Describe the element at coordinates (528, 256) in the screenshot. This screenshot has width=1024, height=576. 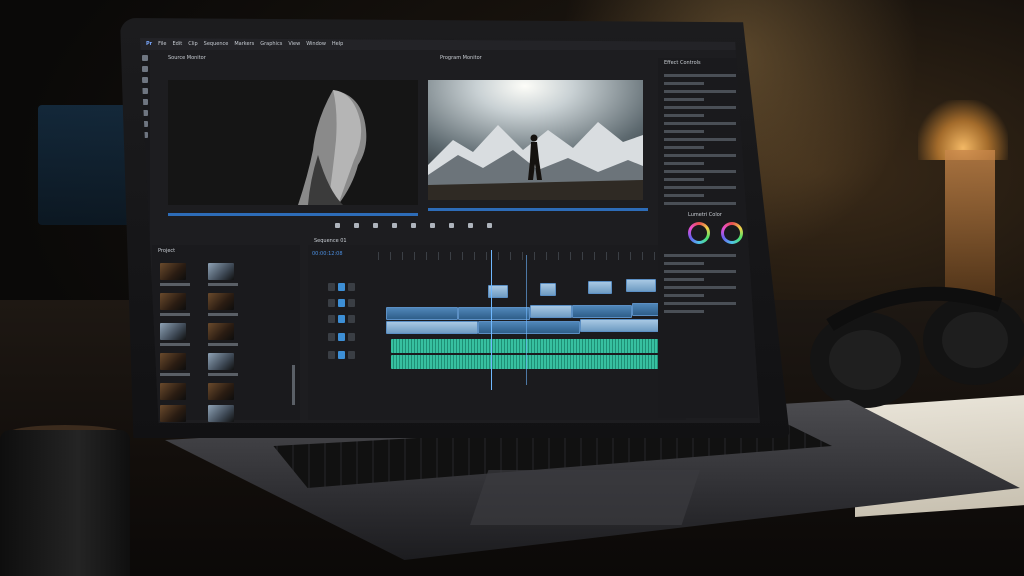
I see `time-ruler` at that location.